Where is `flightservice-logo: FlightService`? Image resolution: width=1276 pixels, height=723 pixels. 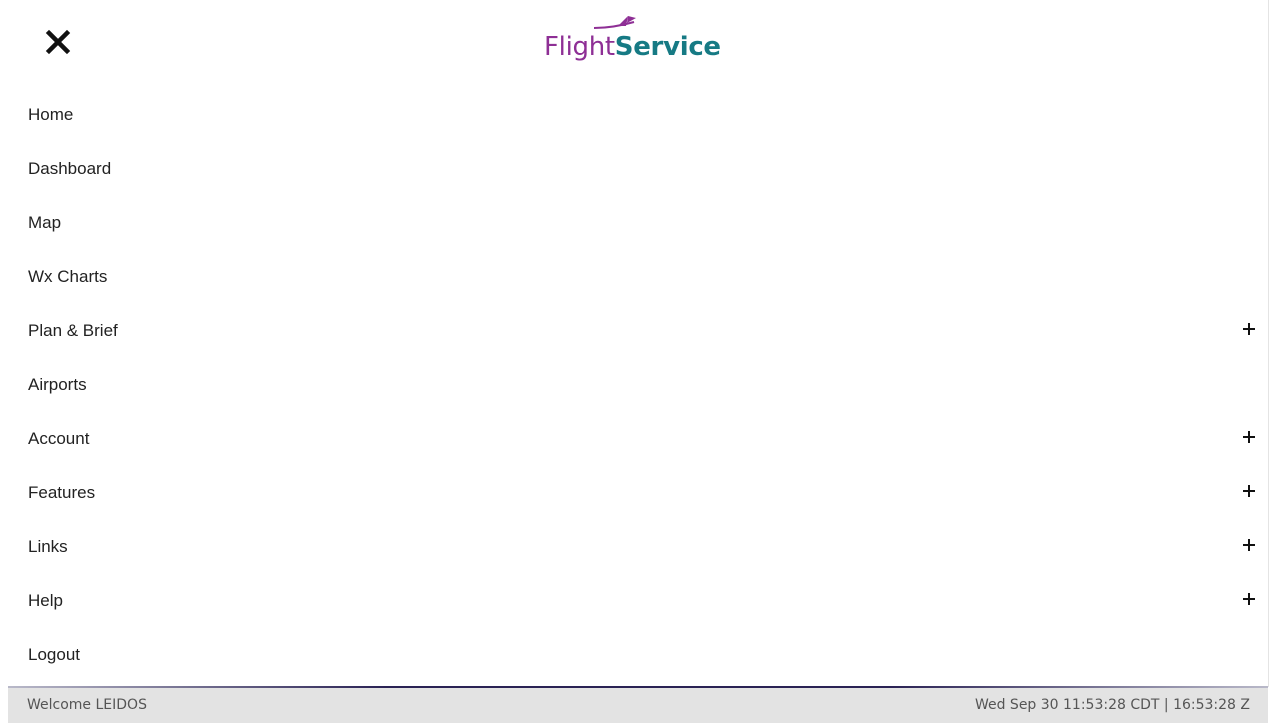 flightservice-logo: FlightService is located at coordinates (654, 45).